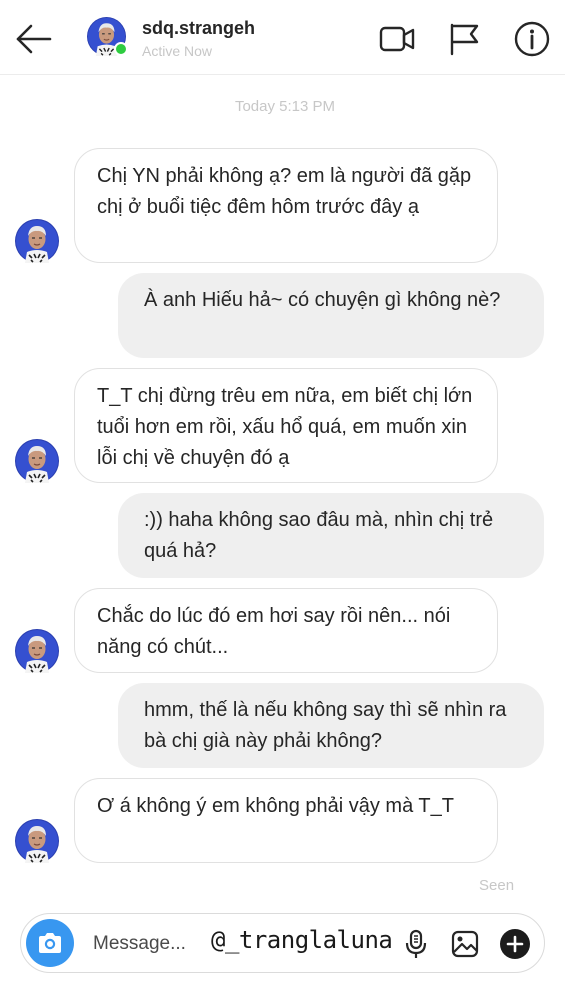  What do you see at coordinates (177, 51) in the screenshot?
I see `contact-active-status: Active Now` at bounding box center [177, 51].